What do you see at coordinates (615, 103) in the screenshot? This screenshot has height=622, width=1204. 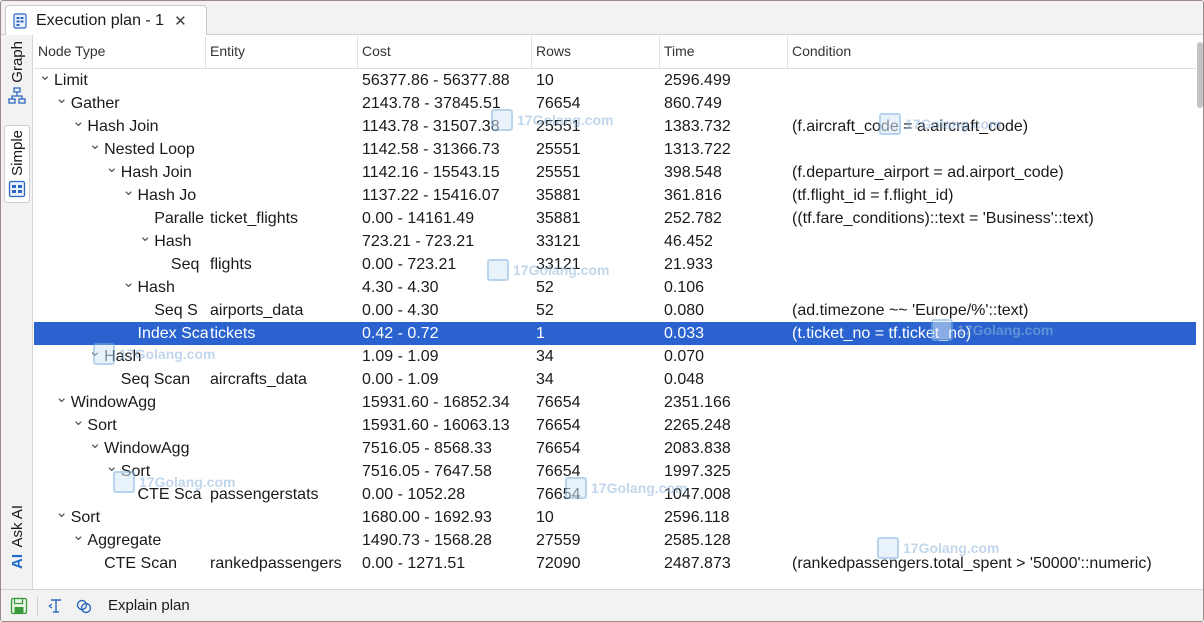 I see `table-row: ⌄ Gather 2143.78 - 37845.51 76654 860.749` at bounding box center [615, 103].